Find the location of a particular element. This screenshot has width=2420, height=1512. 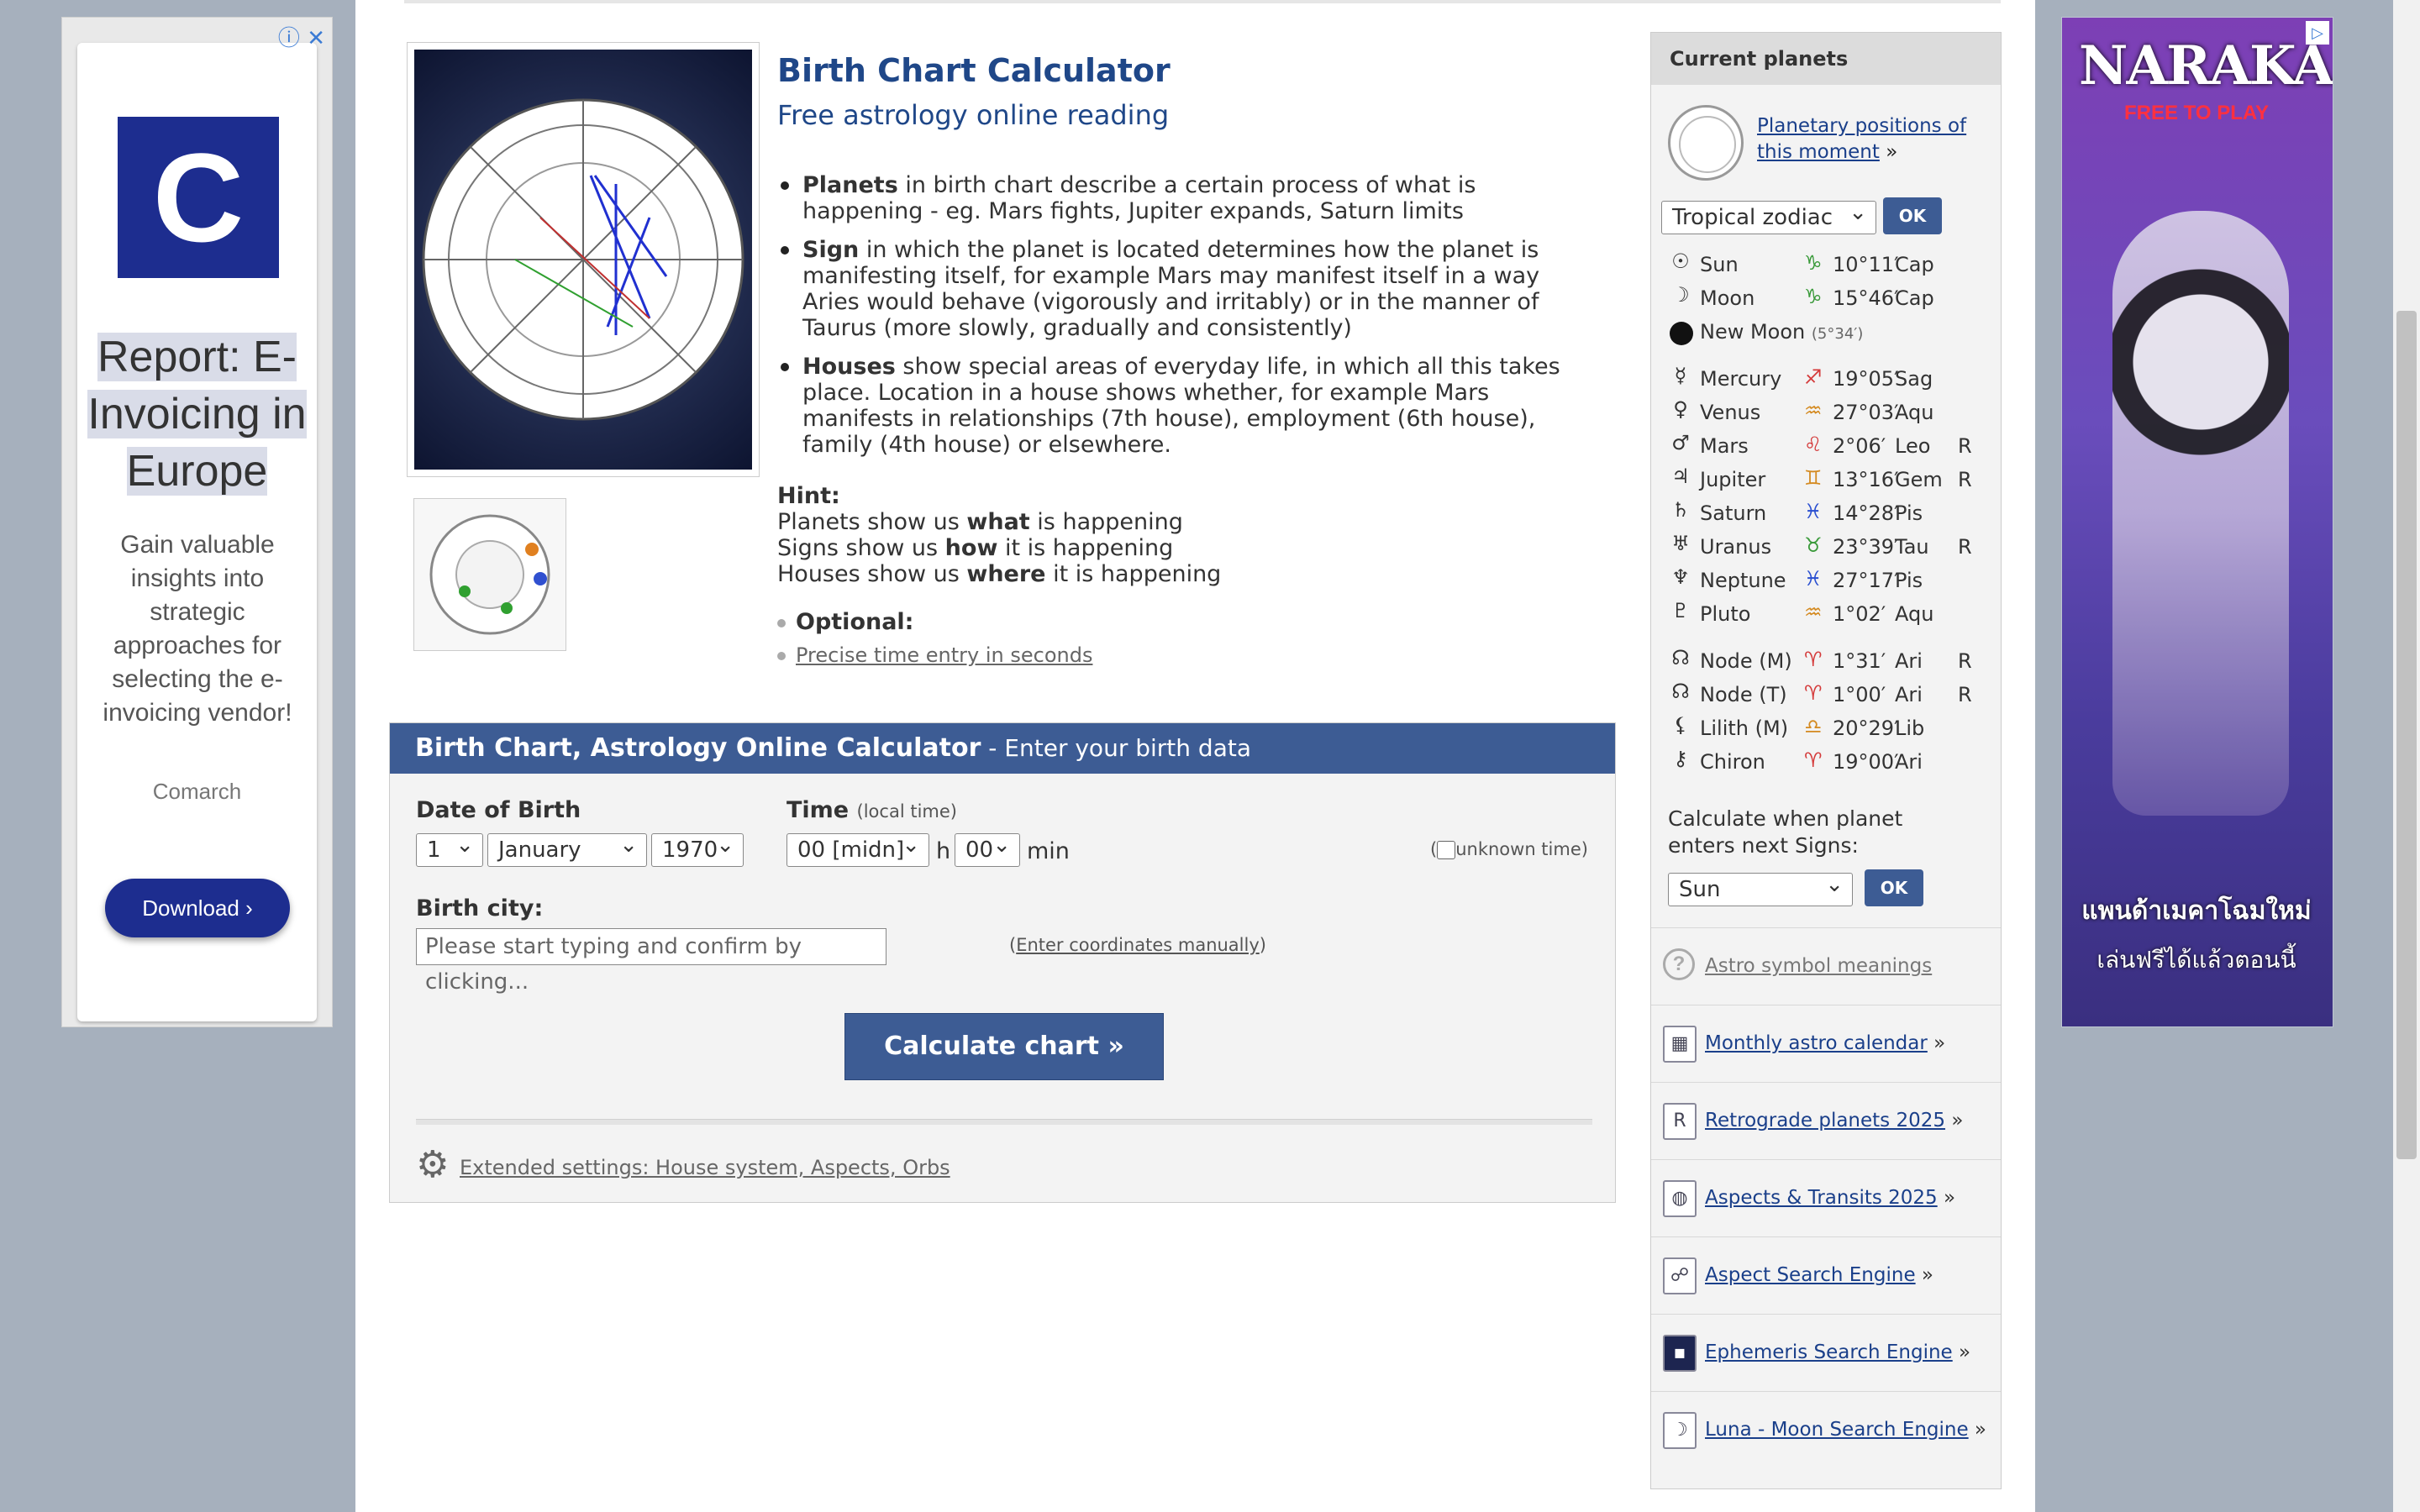

zodiac-ok-button: OK is located at coordinates (1913, 215).